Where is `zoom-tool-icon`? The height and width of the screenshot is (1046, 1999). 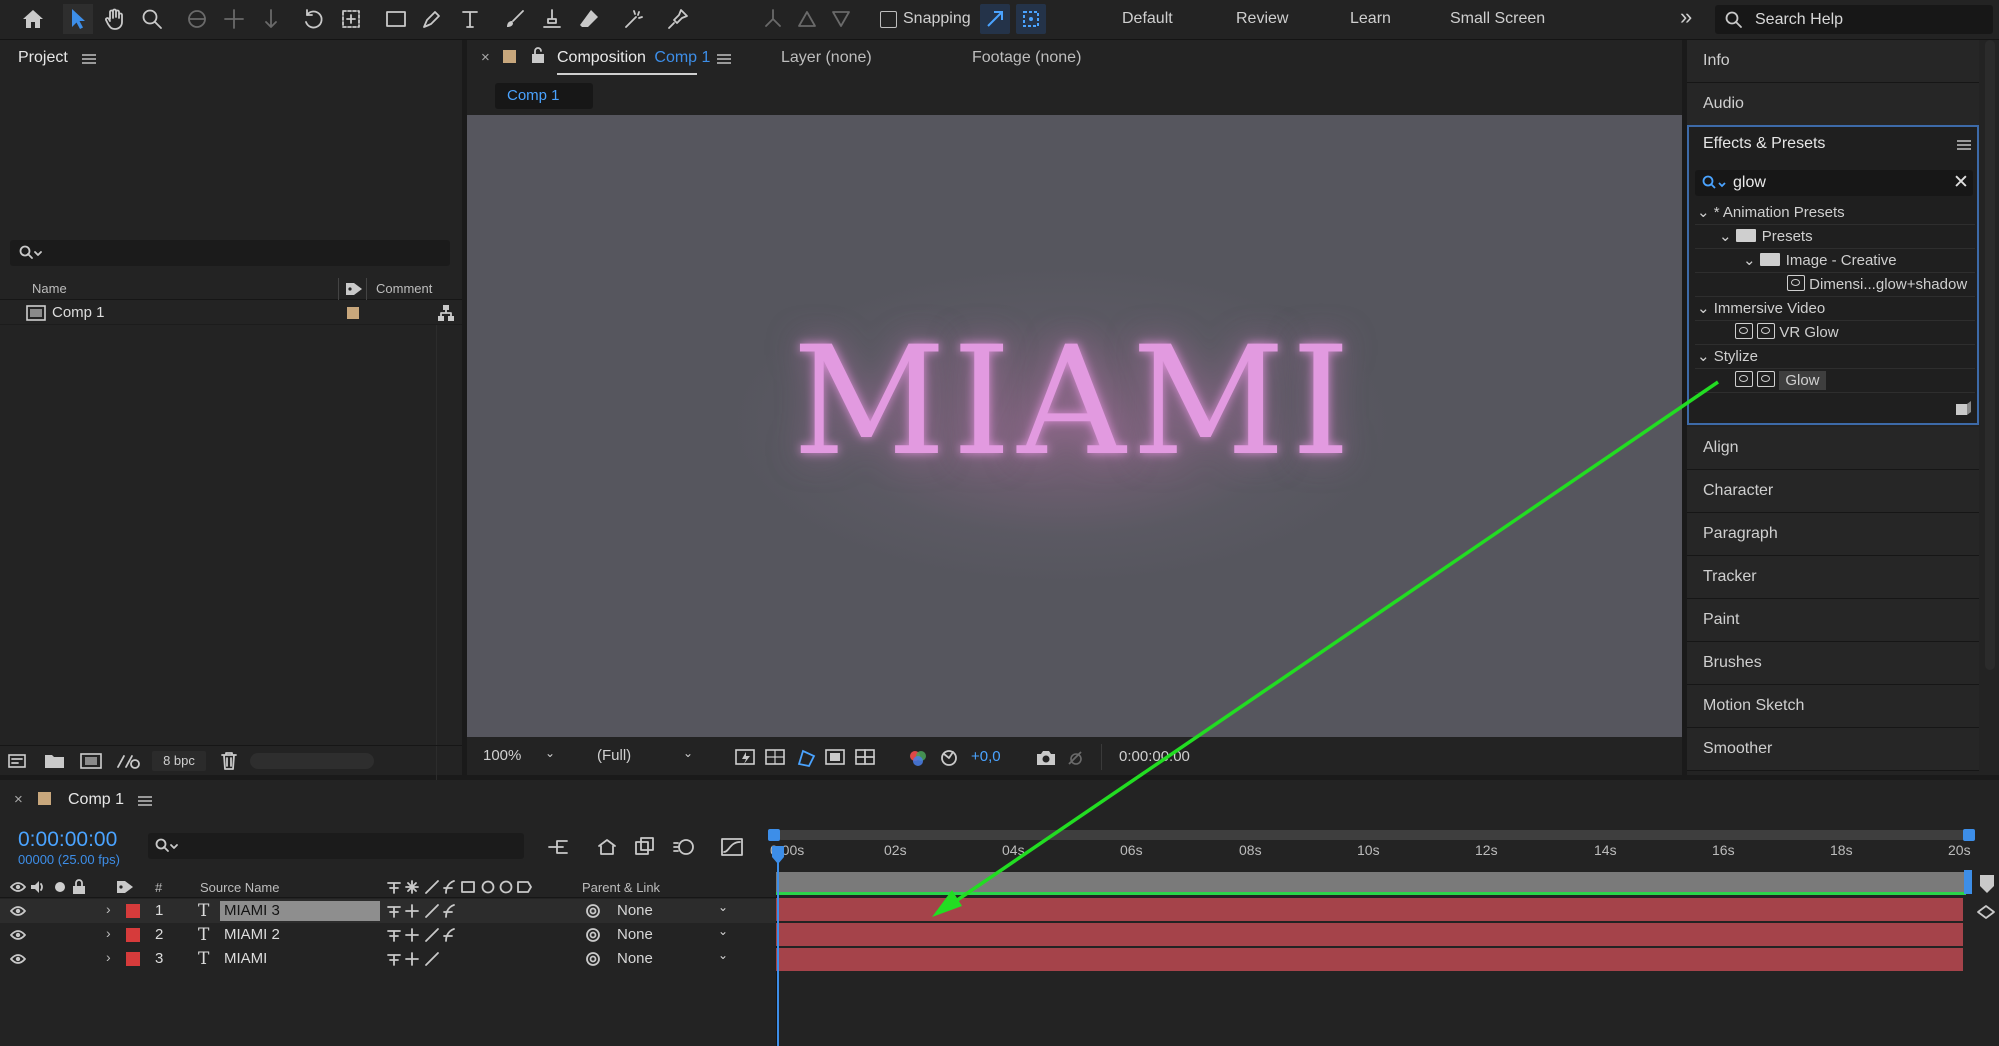 zoom-tool-icon is located at coordinates (152, 19).